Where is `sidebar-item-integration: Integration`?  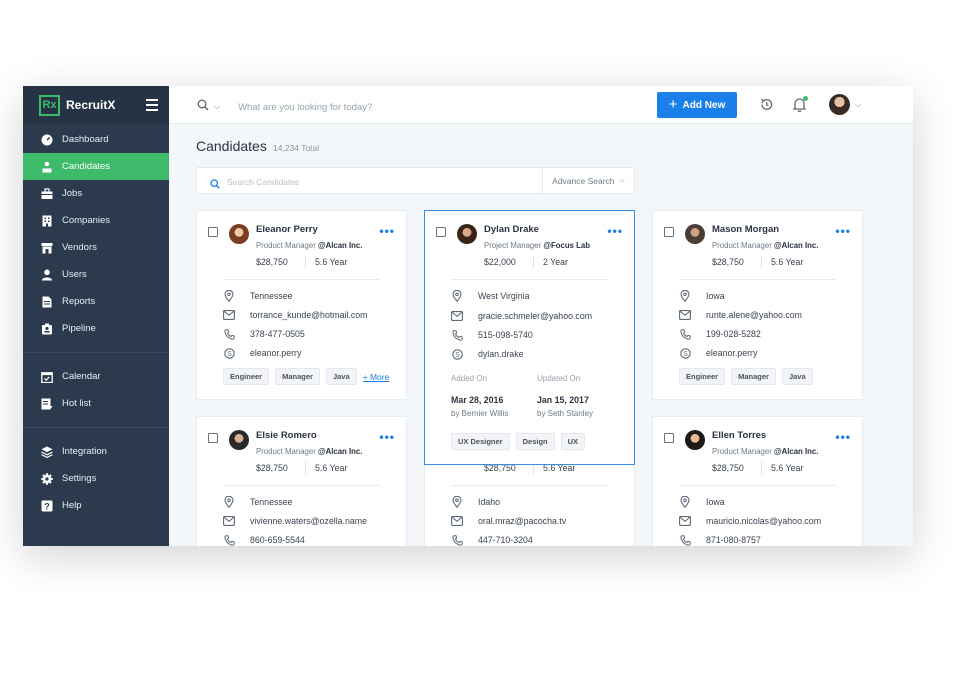
sidebar-item-integration: Integration is located at coordinates (96, 451).